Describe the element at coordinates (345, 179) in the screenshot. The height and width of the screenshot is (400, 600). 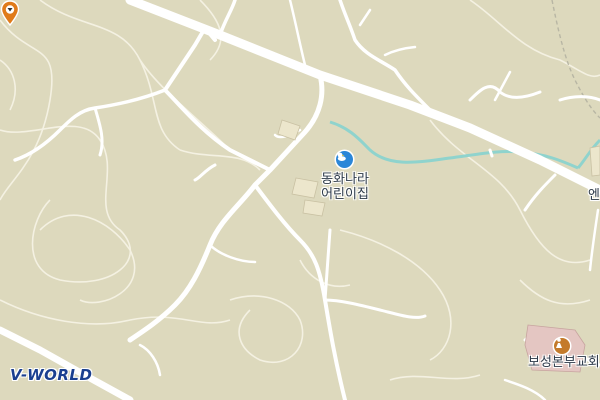
I see `daycare-label-line1: 동화나라` at that location.